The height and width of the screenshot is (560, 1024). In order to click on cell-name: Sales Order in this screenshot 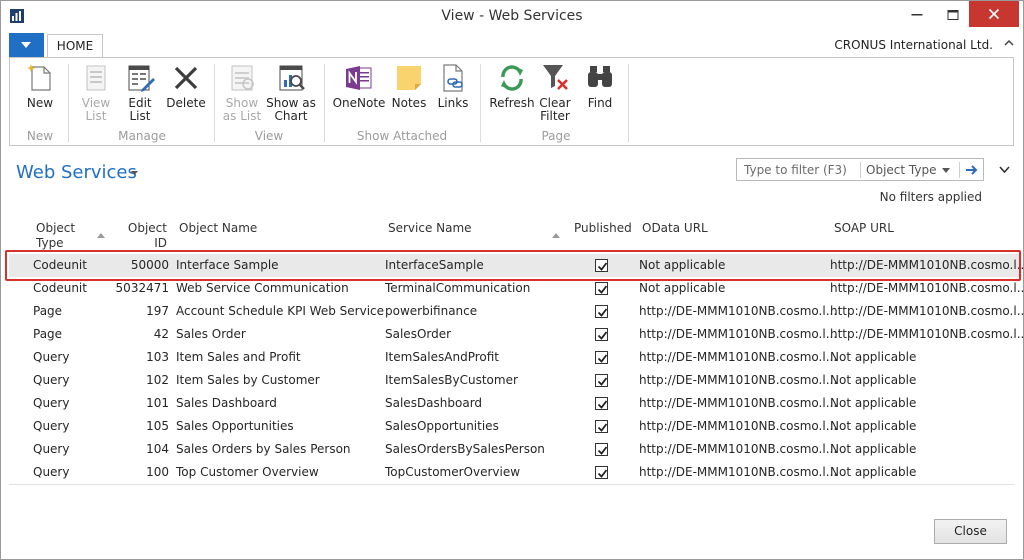, I will do `click(211, 334)`.